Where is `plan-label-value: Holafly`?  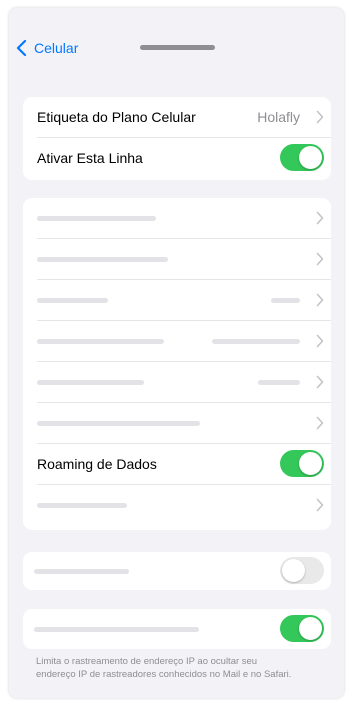
plan-label-value: Holafly is located at coordinates (278, 117).